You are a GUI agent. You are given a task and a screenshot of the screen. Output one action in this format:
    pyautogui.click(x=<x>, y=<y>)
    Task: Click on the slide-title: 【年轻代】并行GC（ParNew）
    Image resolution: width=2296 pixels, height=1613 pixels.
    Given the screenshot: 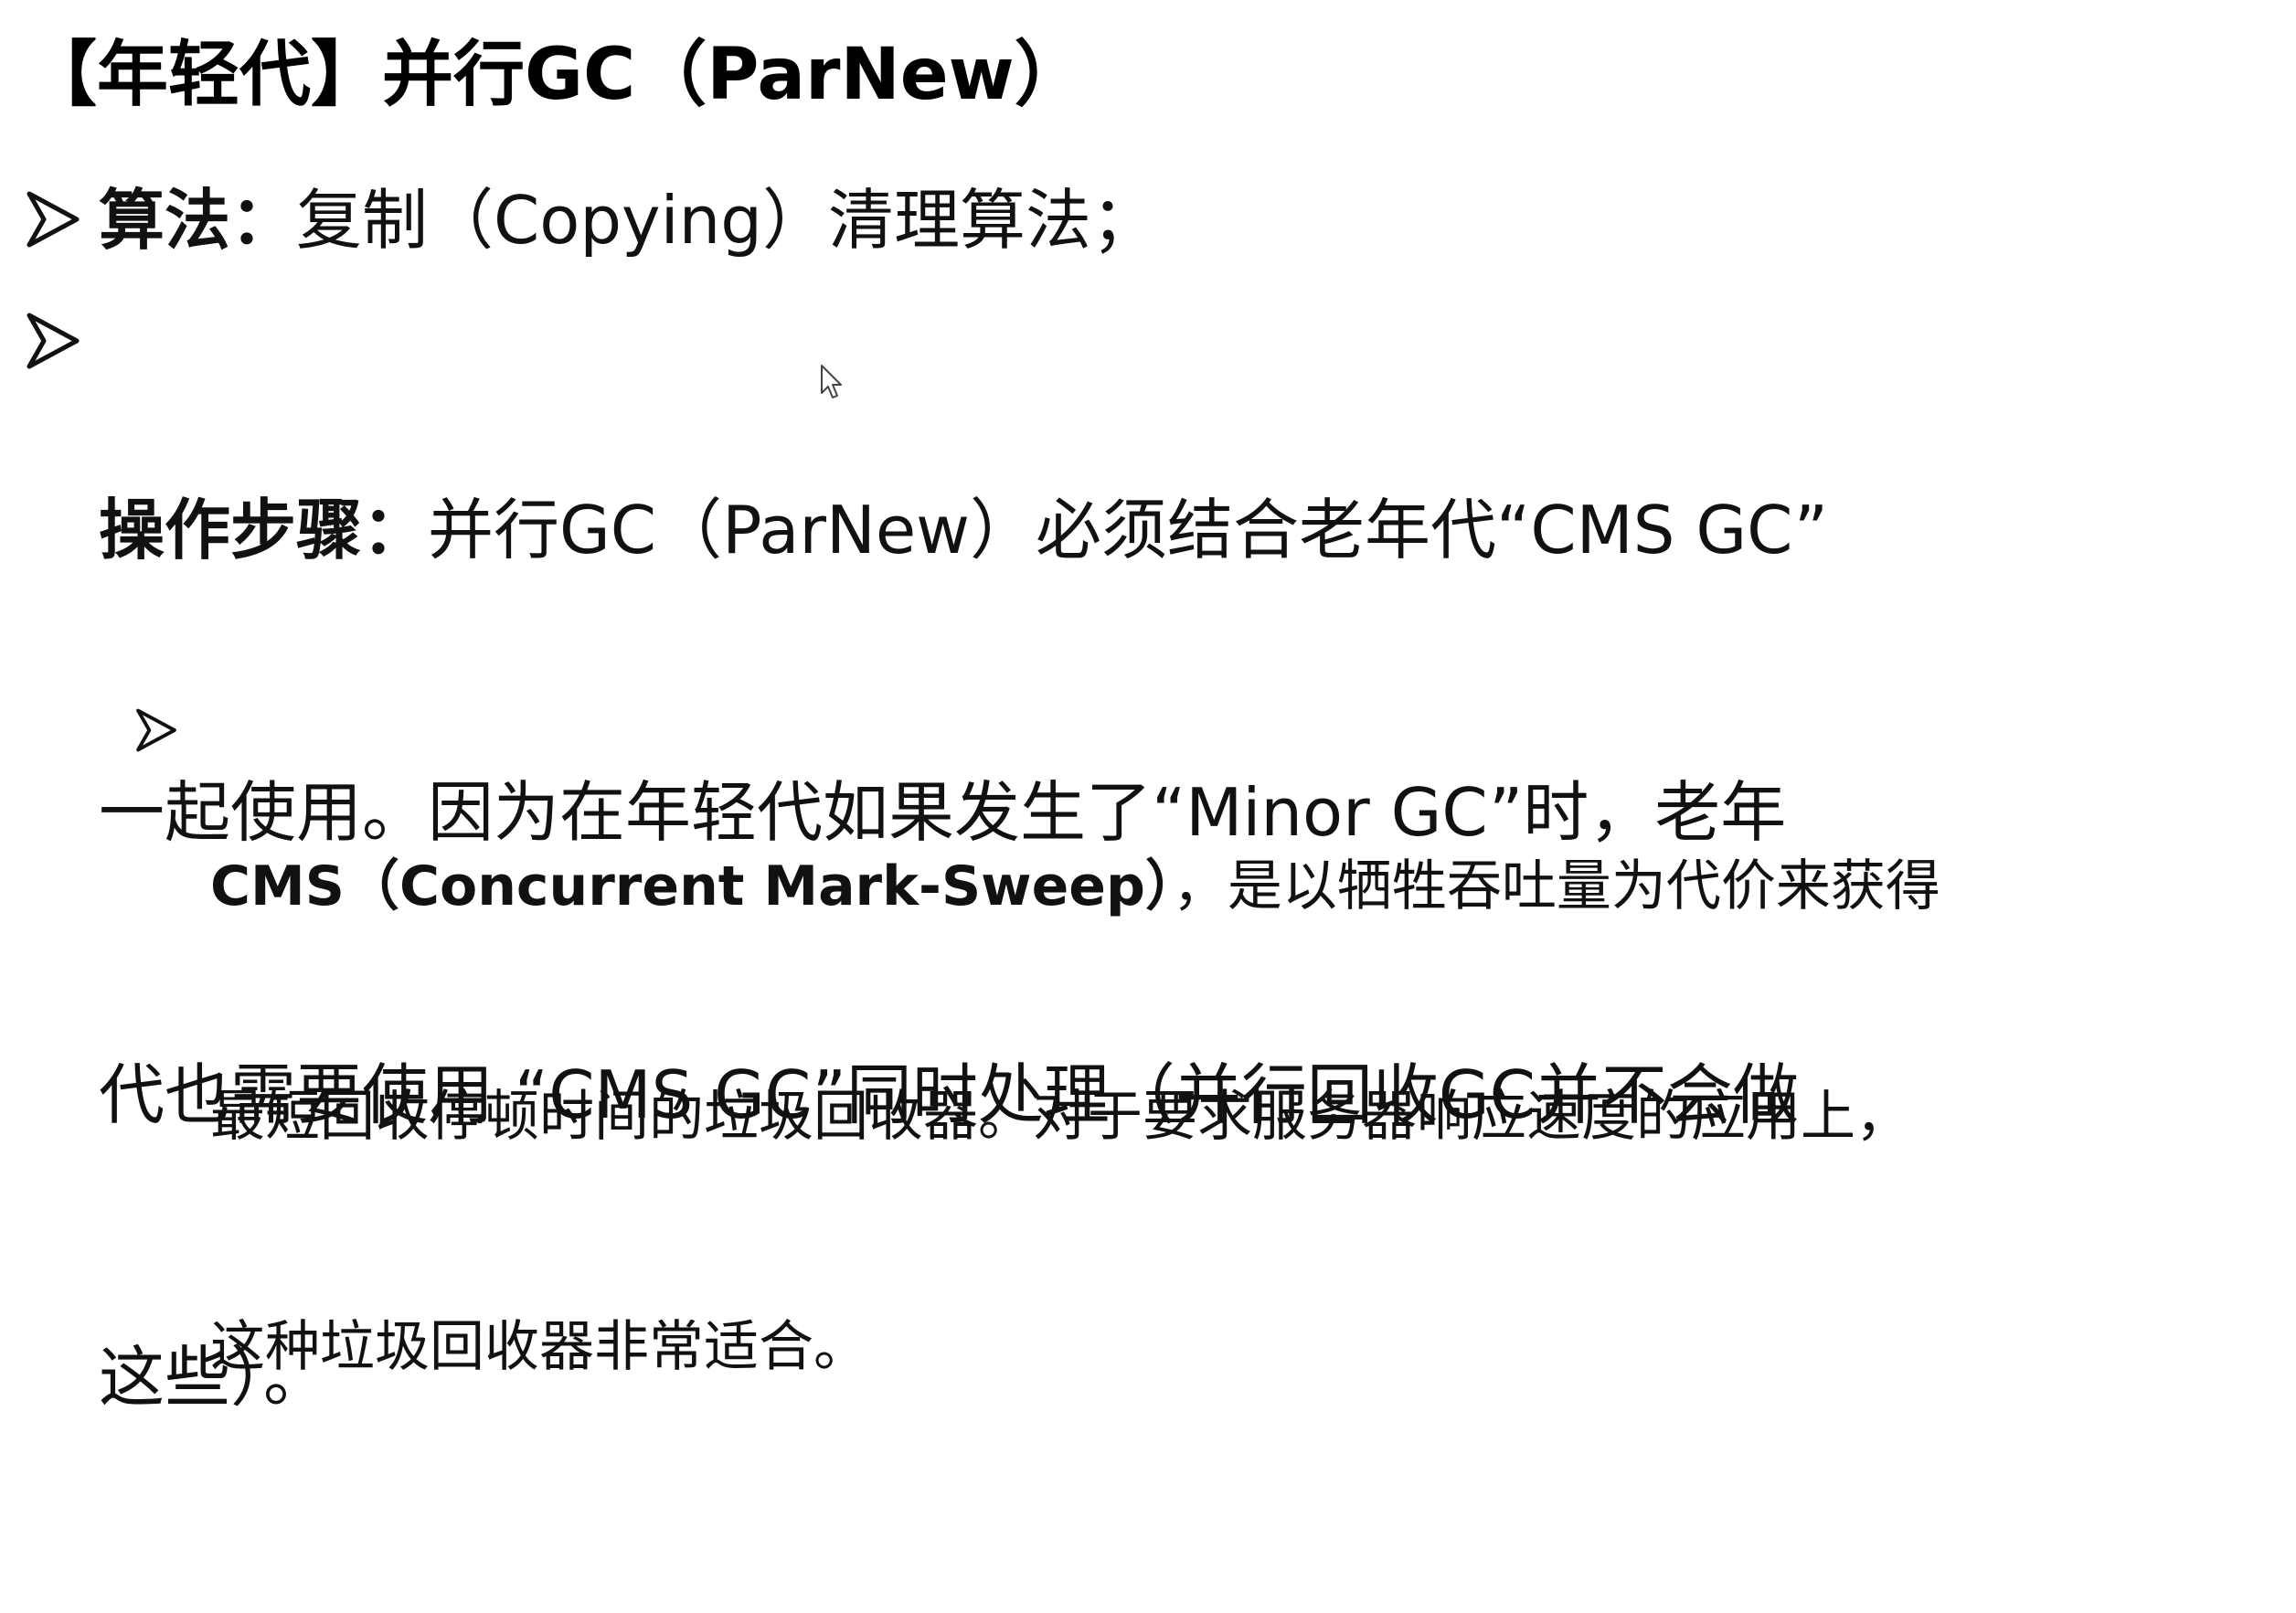 What is the action you would take?
    pyautogui.click(x=556, y=75)
    